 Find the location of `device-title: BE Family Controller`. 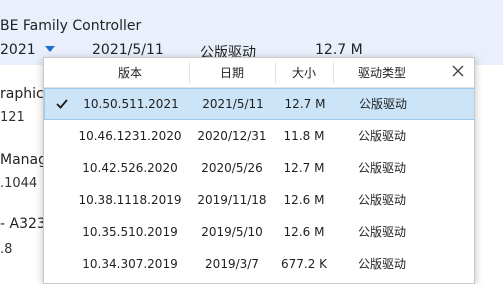

device-title: BE Family Controller is located at coordinates (71, 26).